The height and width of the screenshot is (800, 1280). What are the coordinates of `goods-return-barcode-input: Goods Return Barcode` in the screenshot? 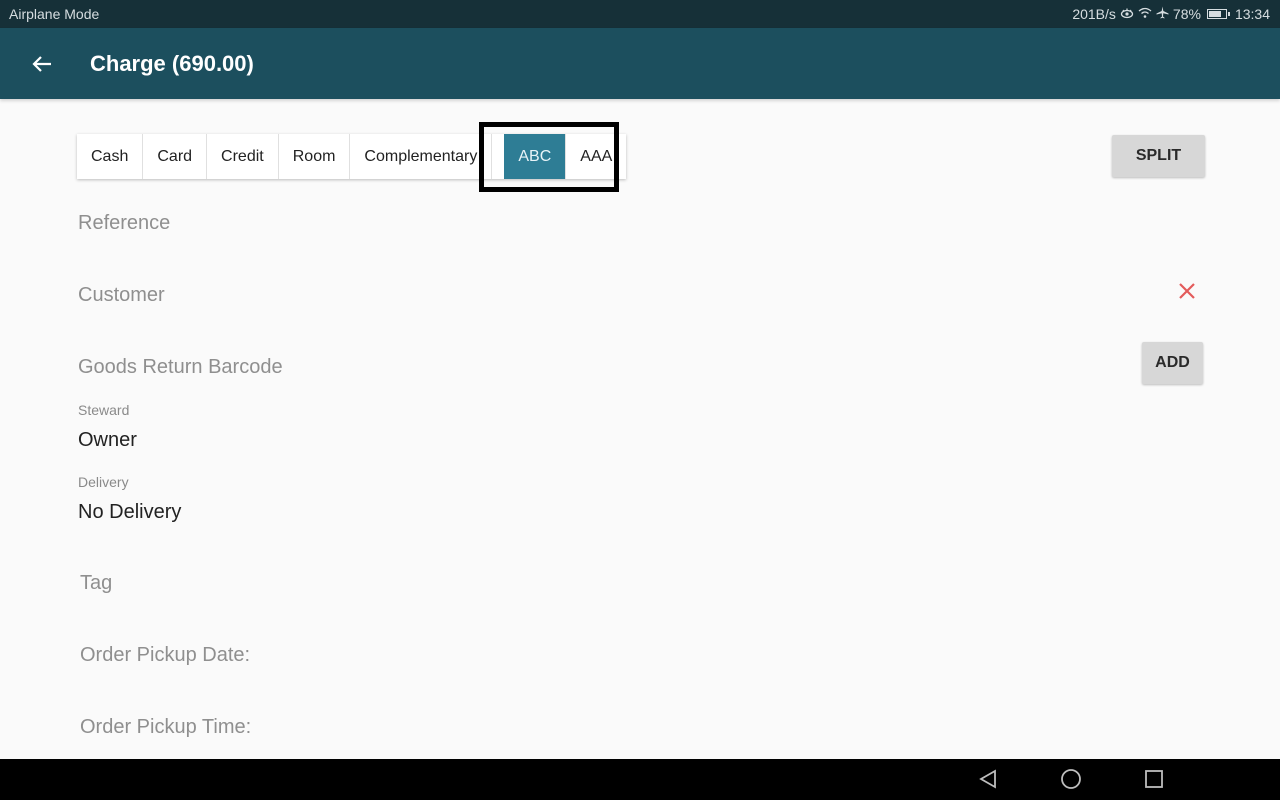 It's located at (180, 367).